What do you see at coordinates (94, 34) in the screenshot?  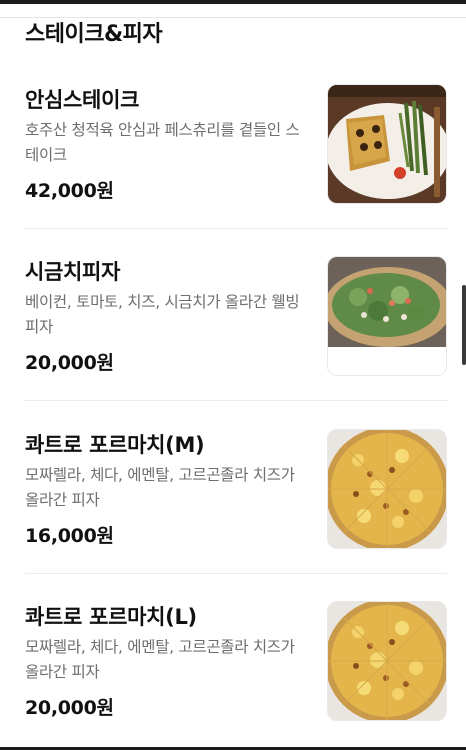 I see `section-title: 스테이크&피자` at bounding box center [94, 34].